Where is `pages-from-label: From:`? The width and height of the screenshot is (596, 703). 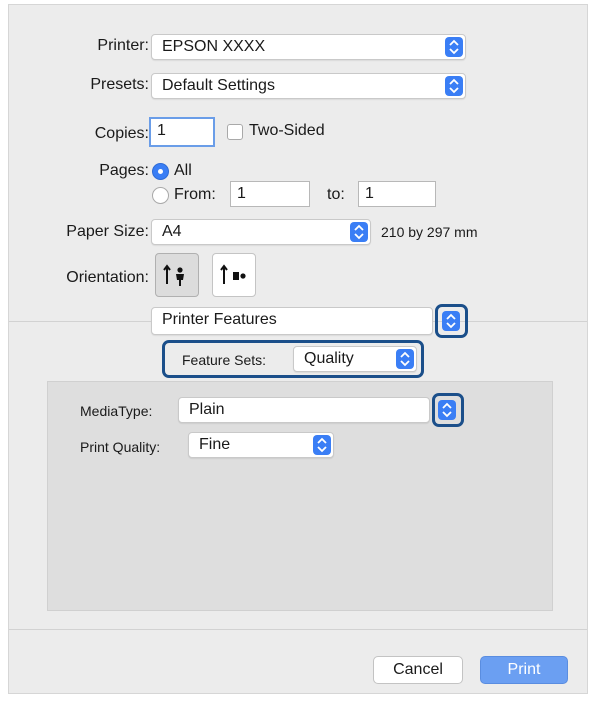
pages-from-label: From: is located at coordinates (195, 194).